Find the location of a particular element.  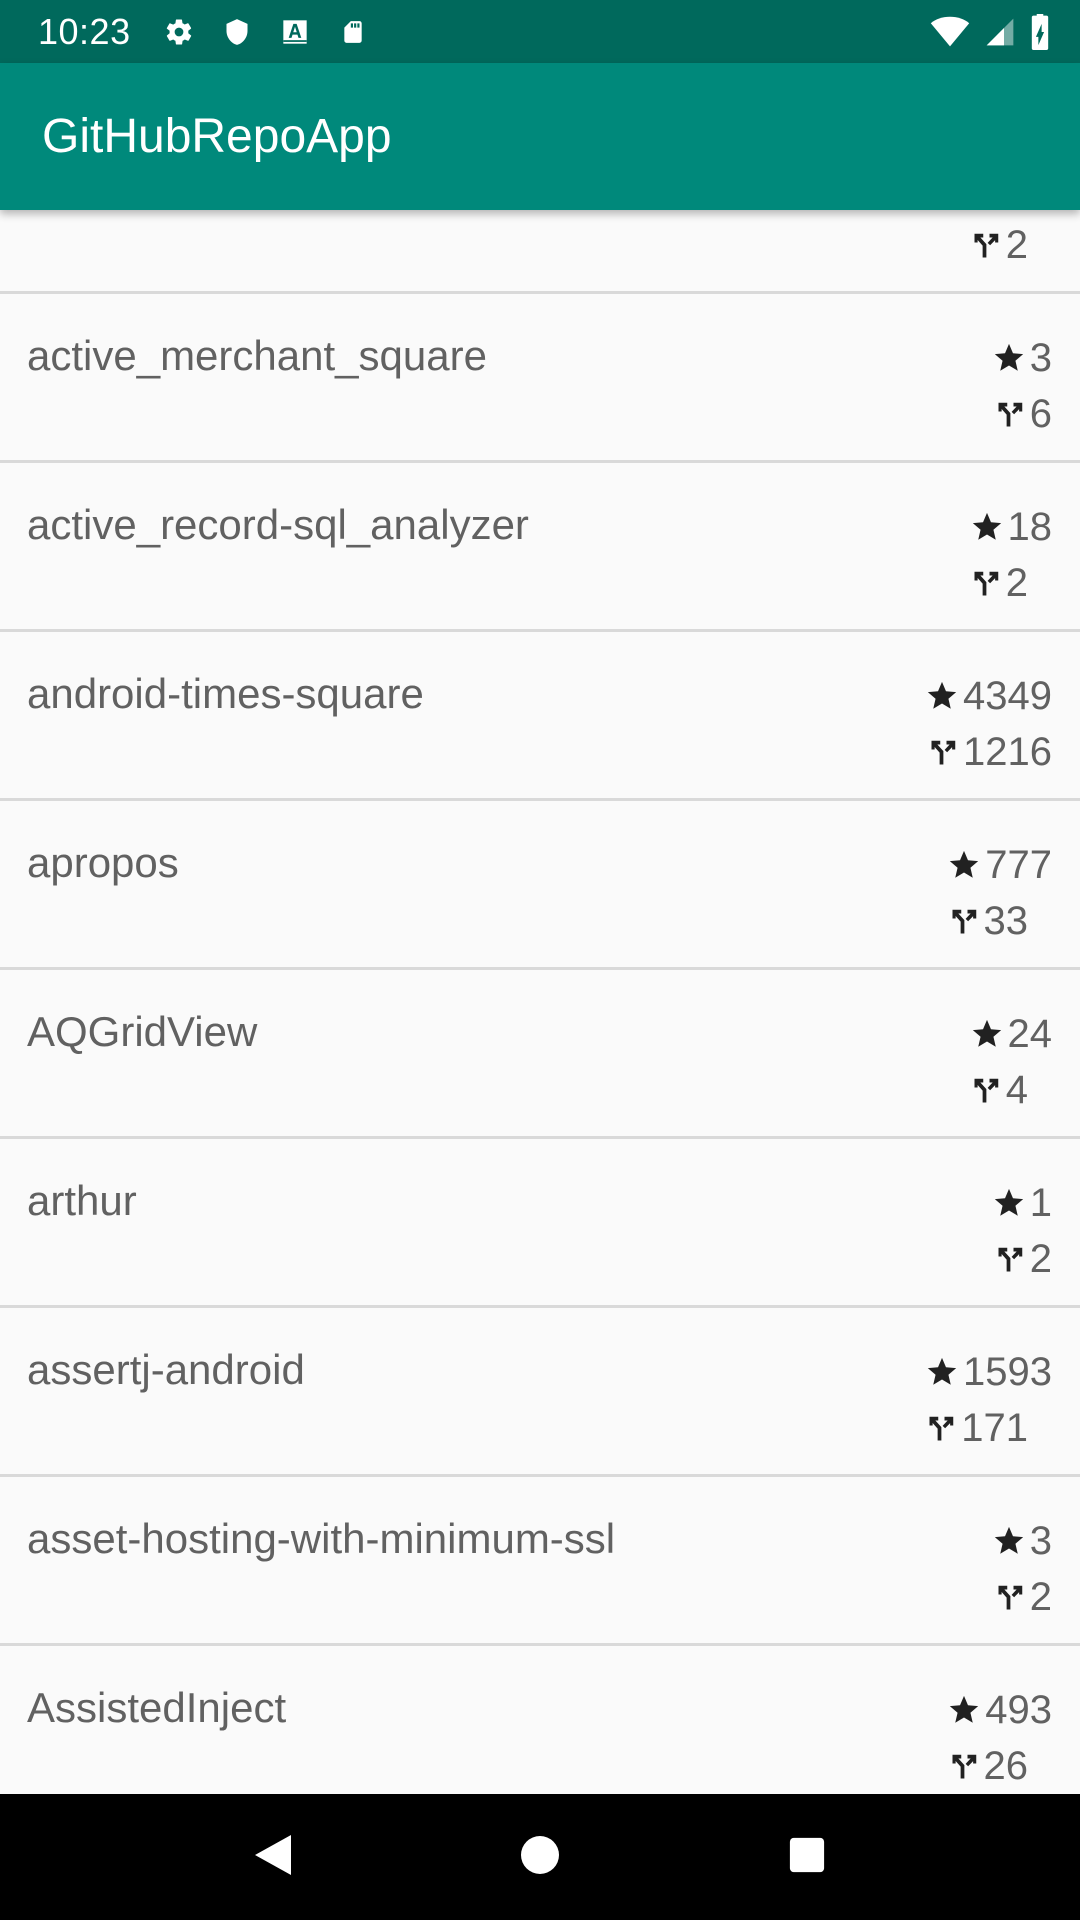

stars-line: 1 is located at coordinates (1022, 1203).